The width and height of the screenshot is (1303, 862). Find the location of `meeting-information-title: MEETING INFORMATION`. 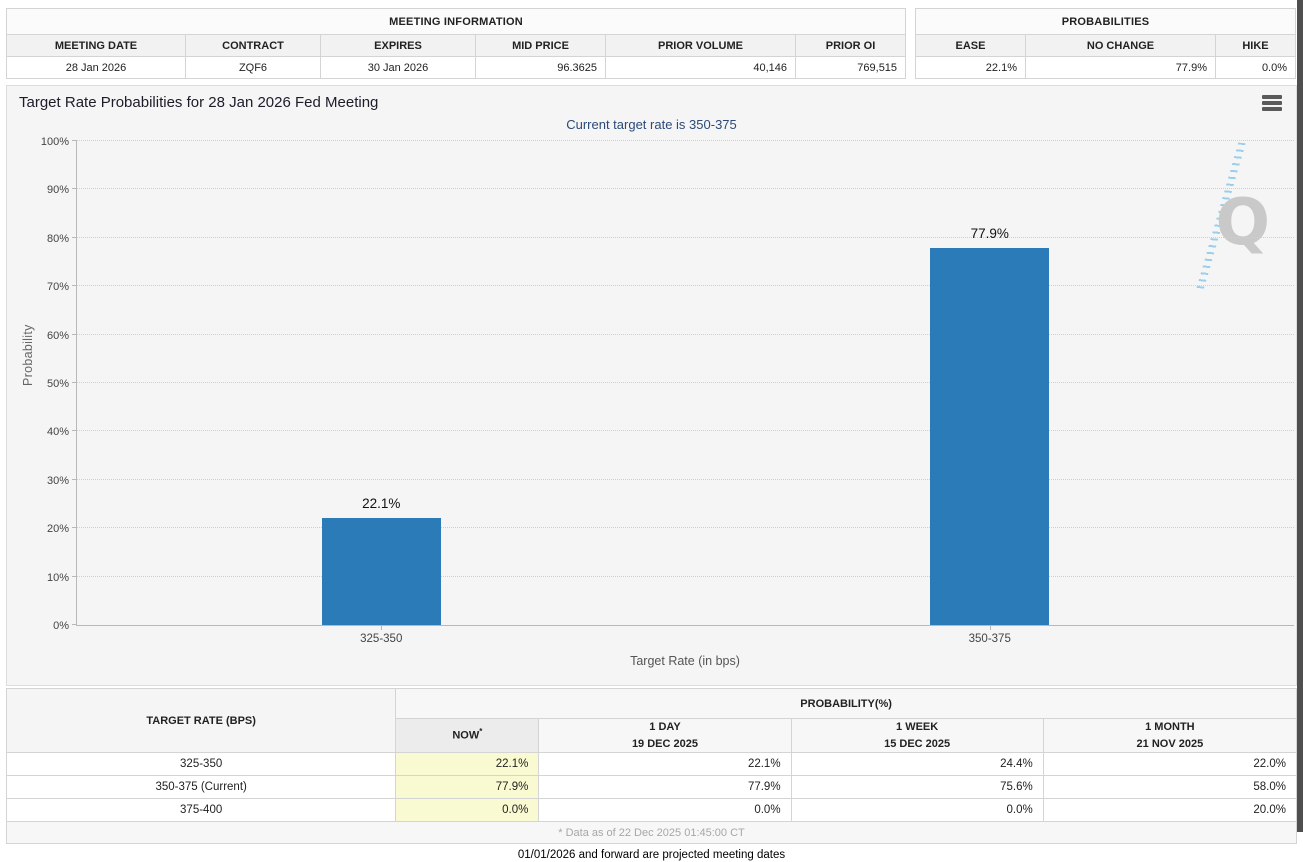

meeting-information-title: MEETING INFORMATION is located at coordinates (456, 21).